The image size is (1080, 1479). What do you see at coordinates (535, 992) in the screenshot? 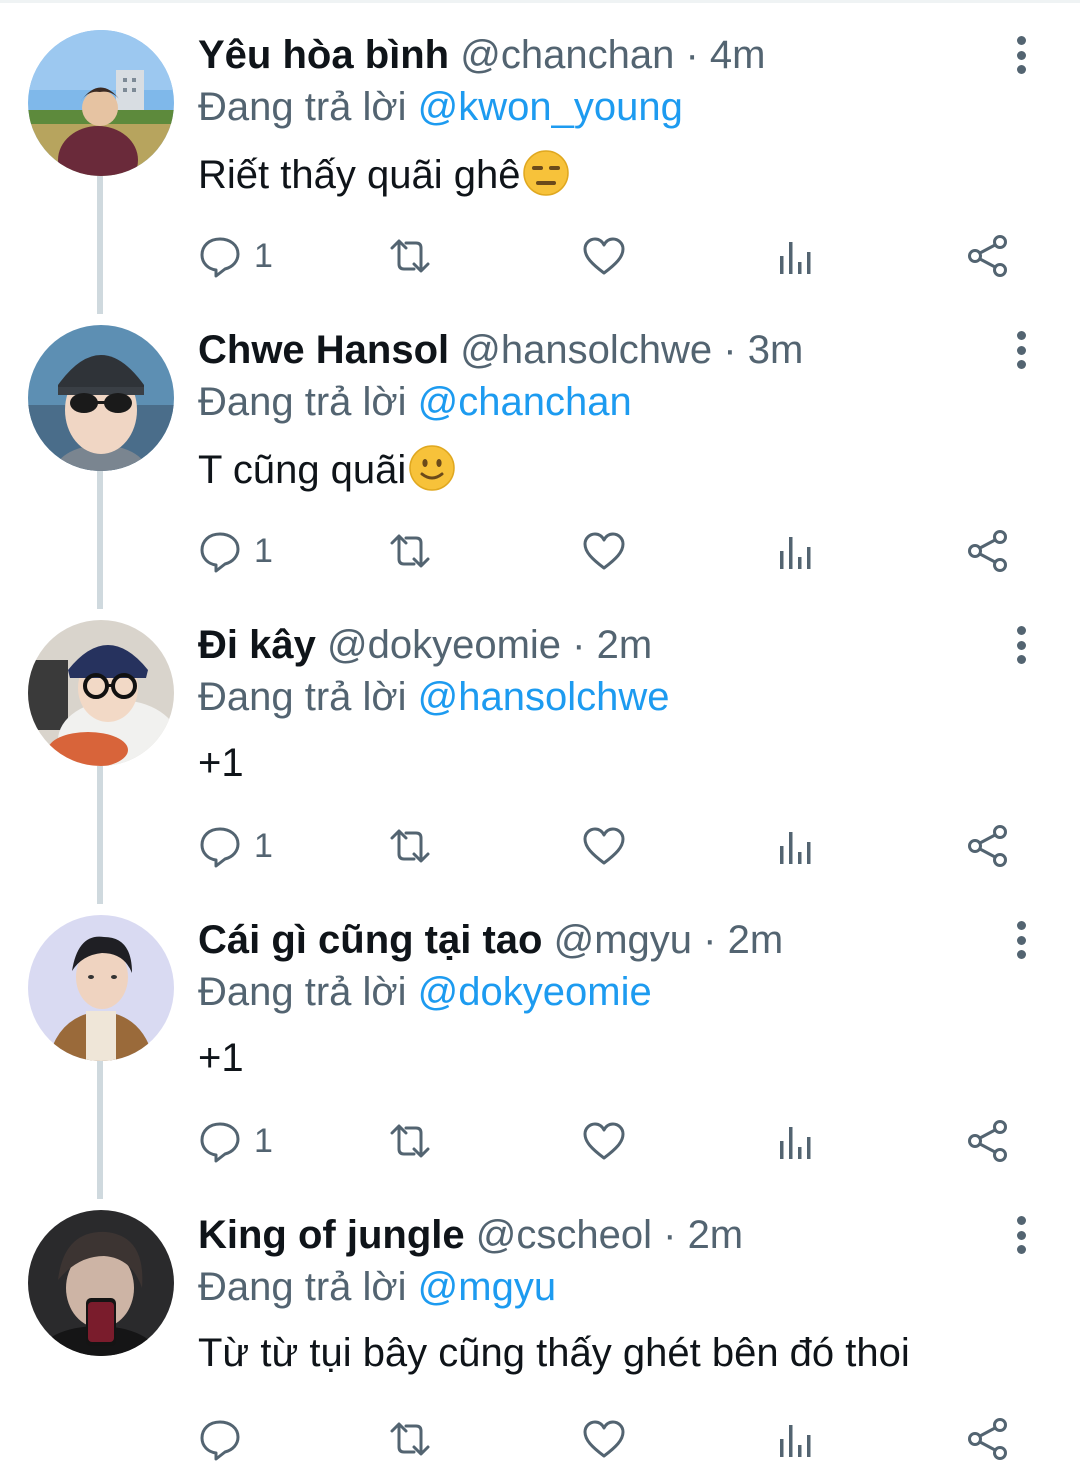
I see `mention-link: @dokyeomie` at bounding box center [535, 992].